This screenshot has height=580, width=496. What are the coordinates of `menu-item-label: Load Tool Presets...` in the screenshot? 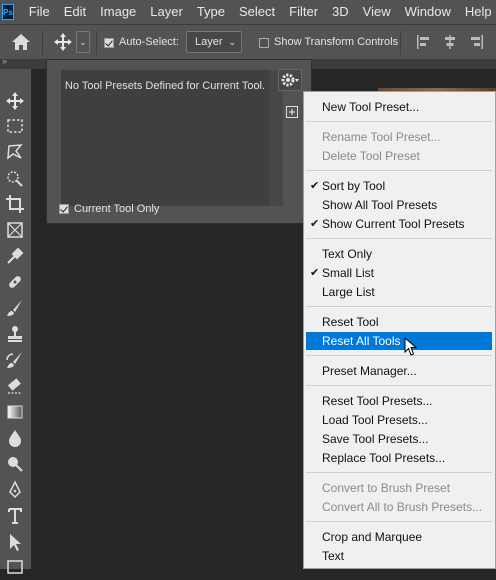 It's located at (375, 420).